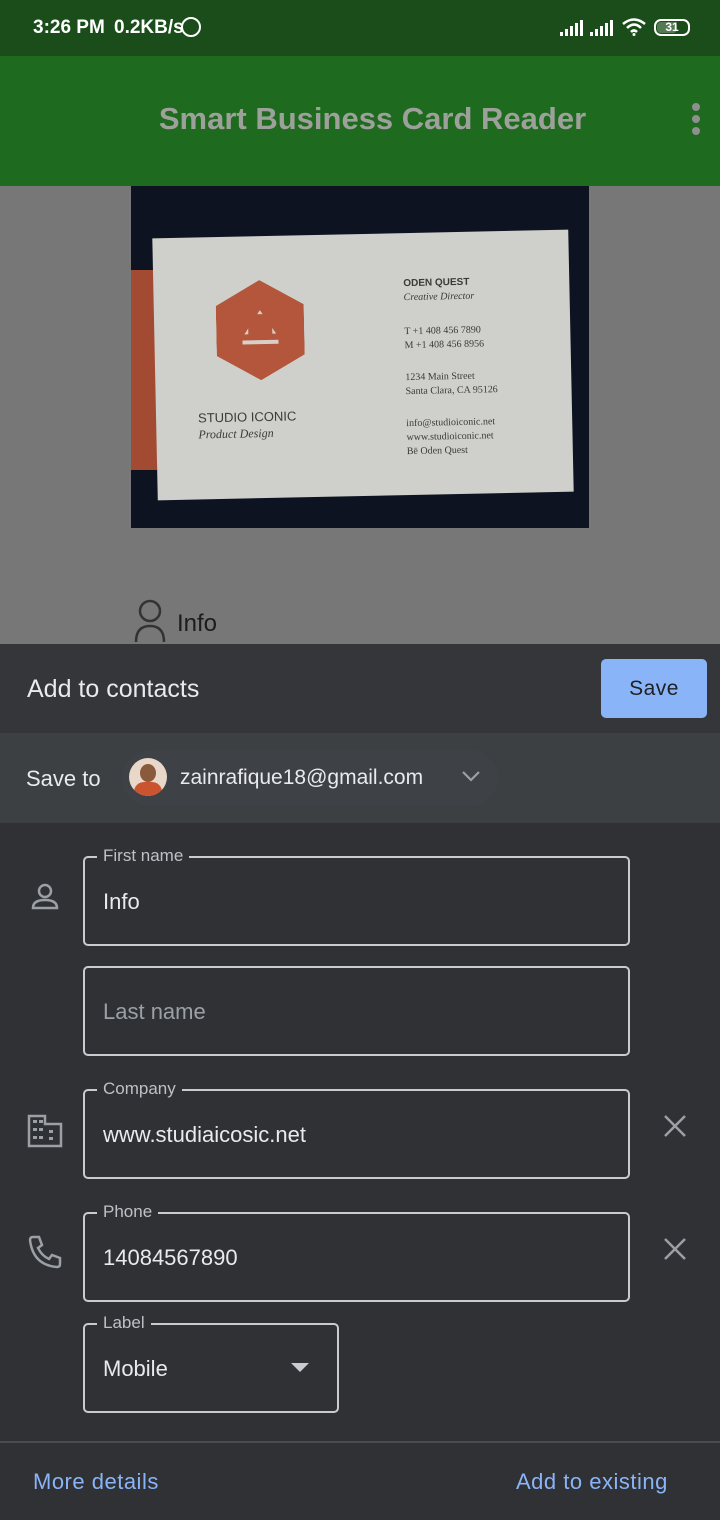  I want to click on phone-label: Phone, so click(128, 1212).